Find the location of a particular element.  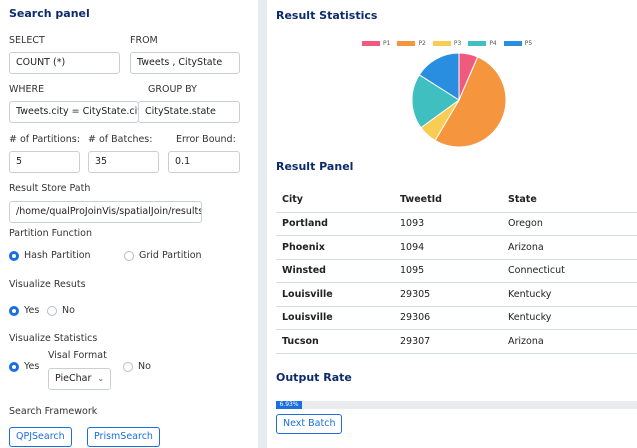

column-header-tweetid: TweetId is located at coordinates (448, 200).